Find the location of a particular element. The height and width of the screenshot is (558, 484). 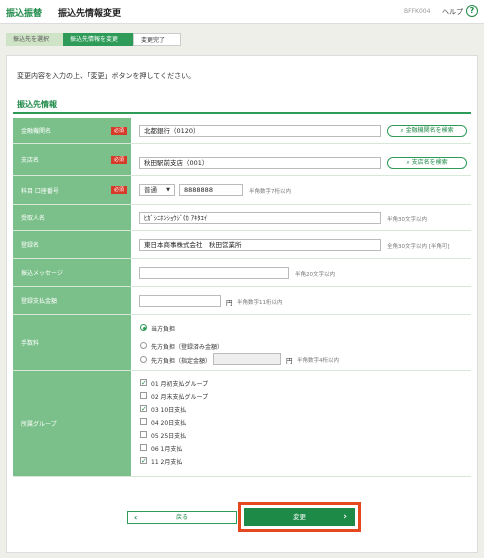

account-label: 科目 口座番号 必須 is located at coordinates (72, 190).